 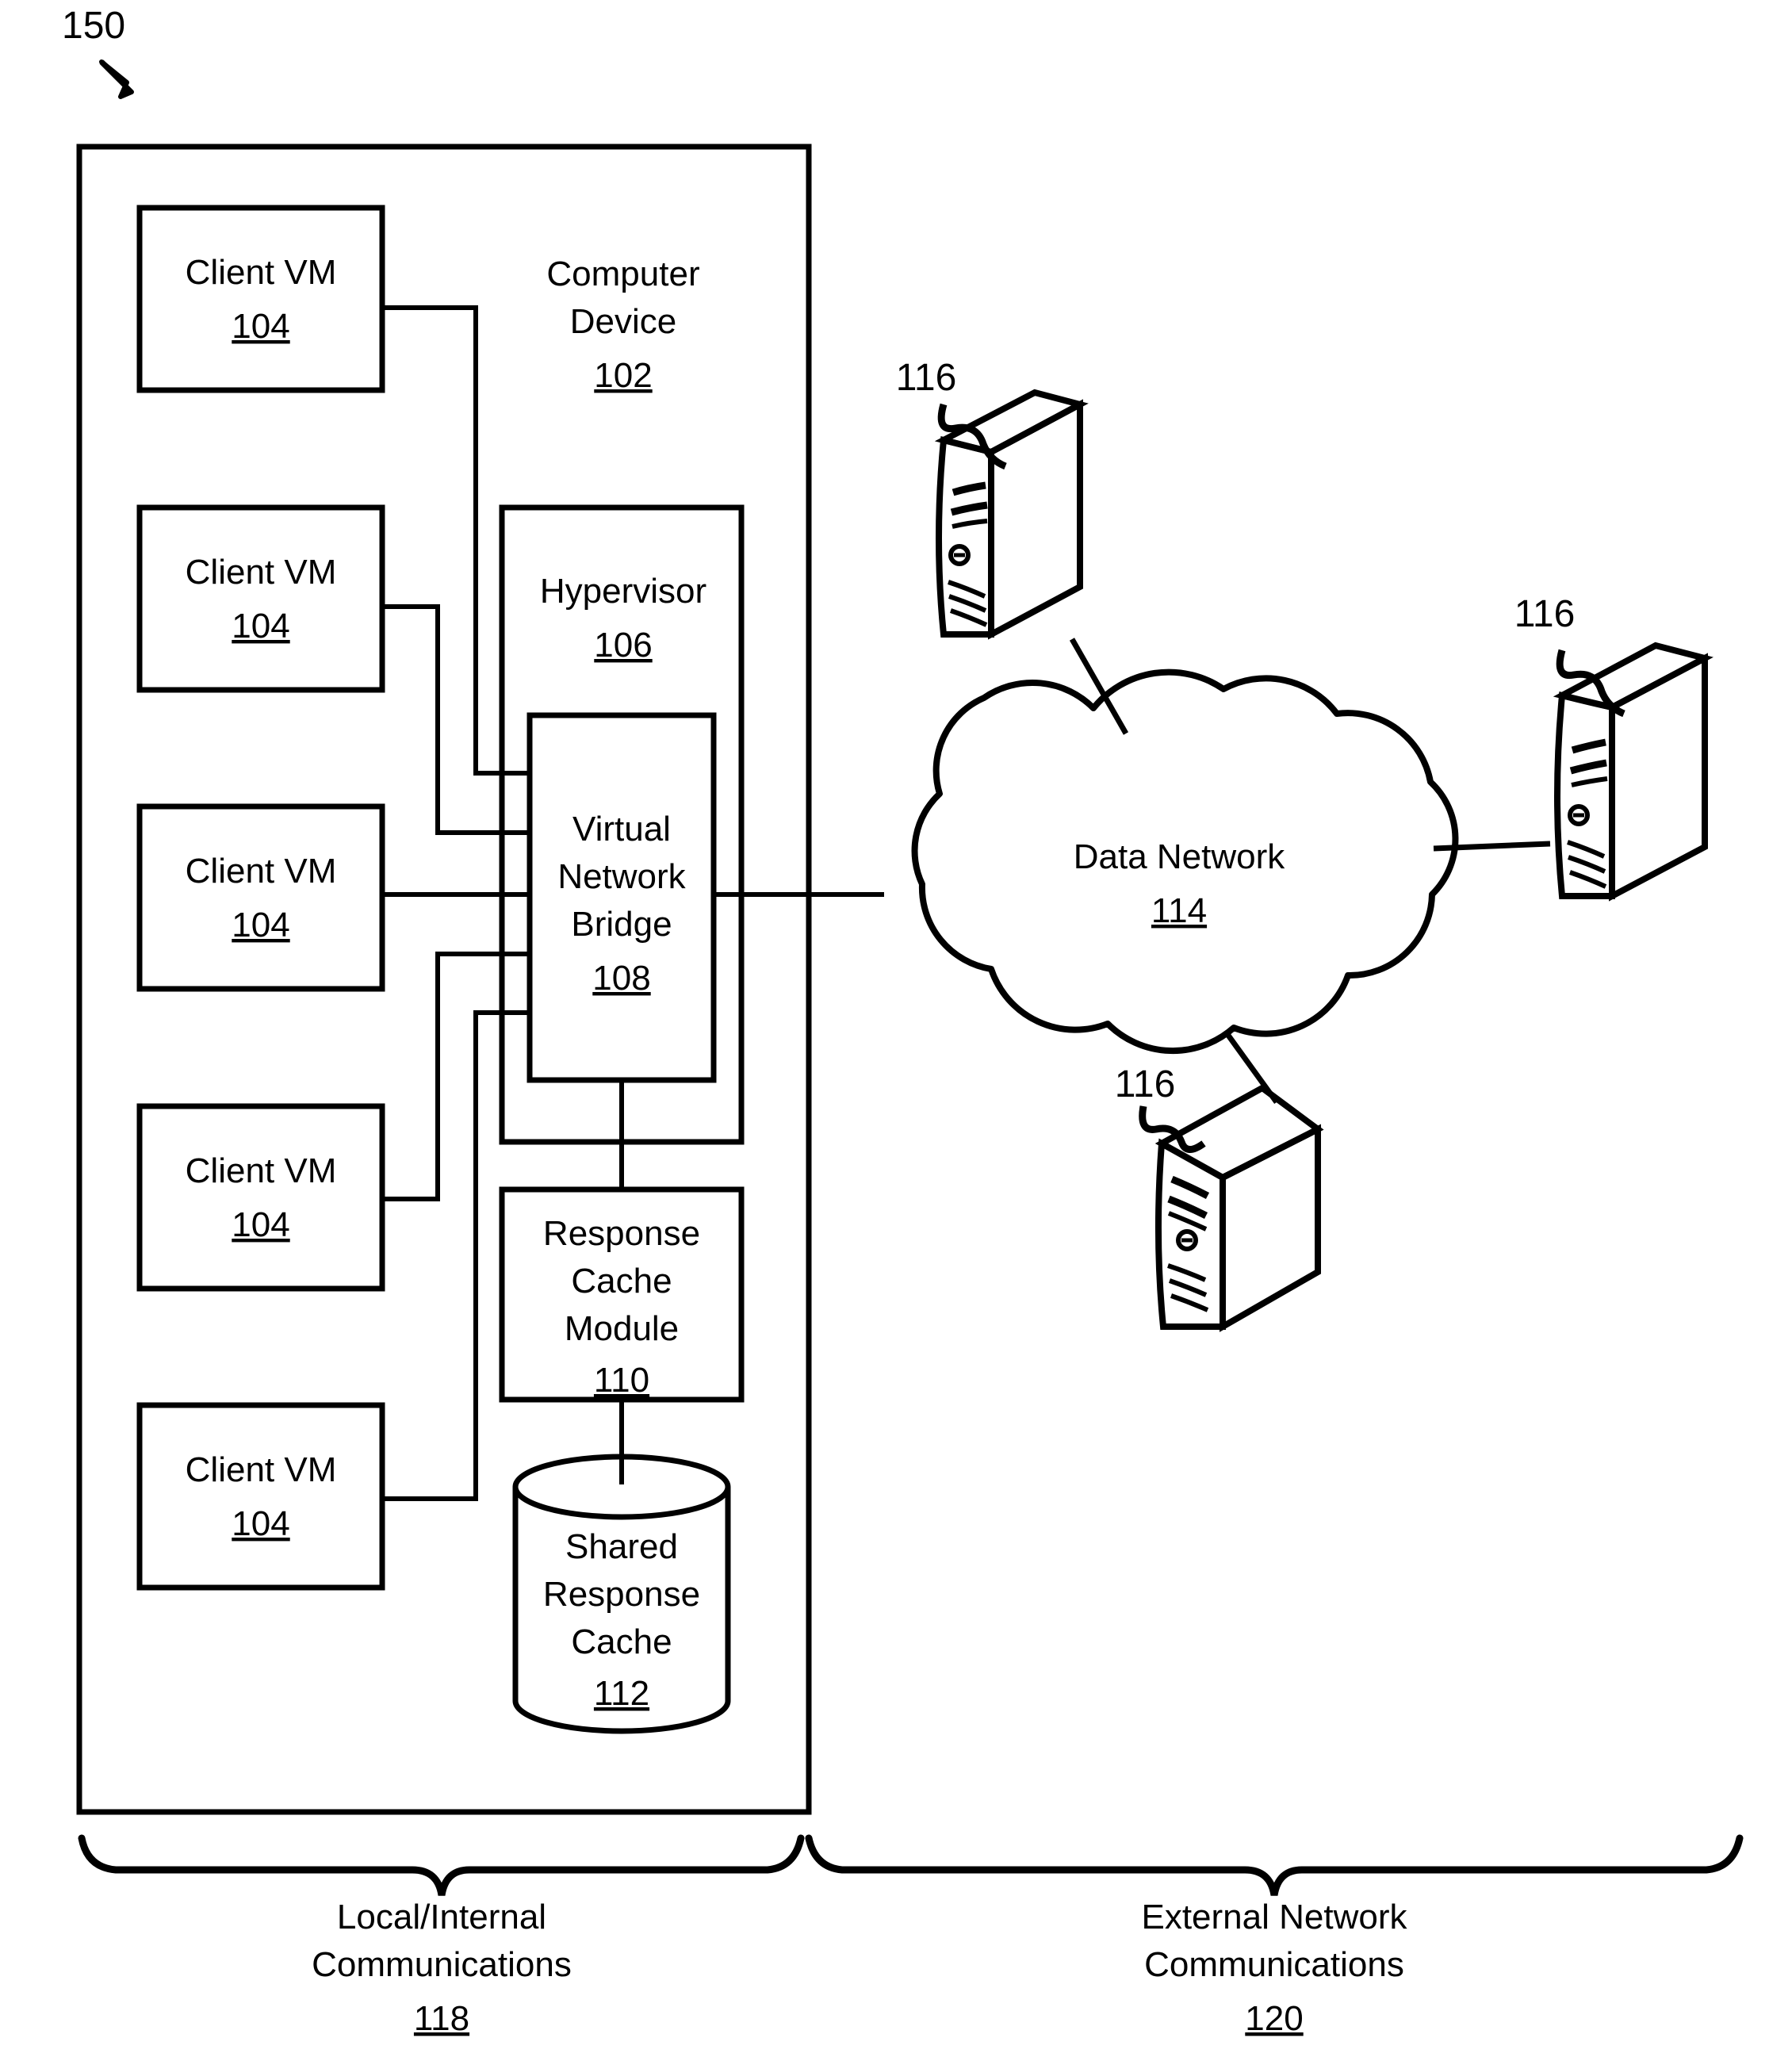 What do you see at coordinates (1492, 846) in the screenshot?
I see `cloud-server-link-right` at bounding box center [1492, 846].